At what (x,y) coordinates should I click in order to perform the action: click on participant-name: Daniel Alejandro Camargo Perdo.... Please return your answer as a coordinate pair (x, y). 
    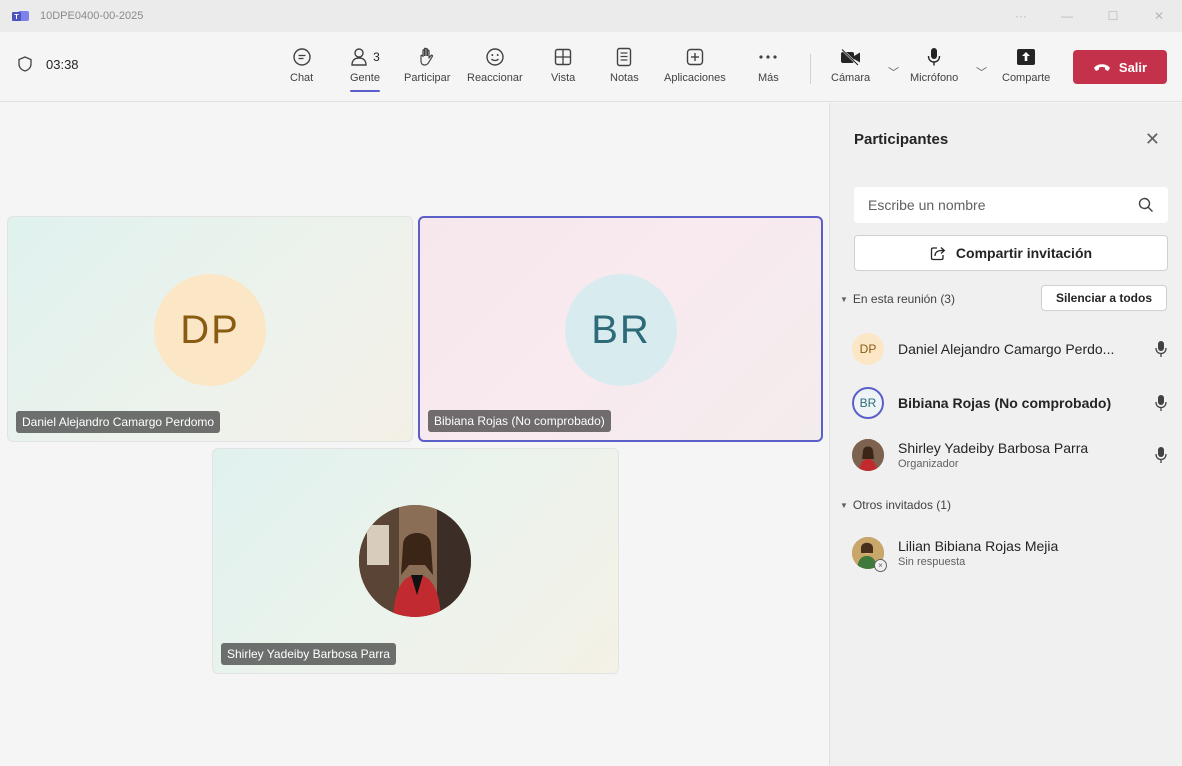
    Looking at the image, I should click on (1006, 349).